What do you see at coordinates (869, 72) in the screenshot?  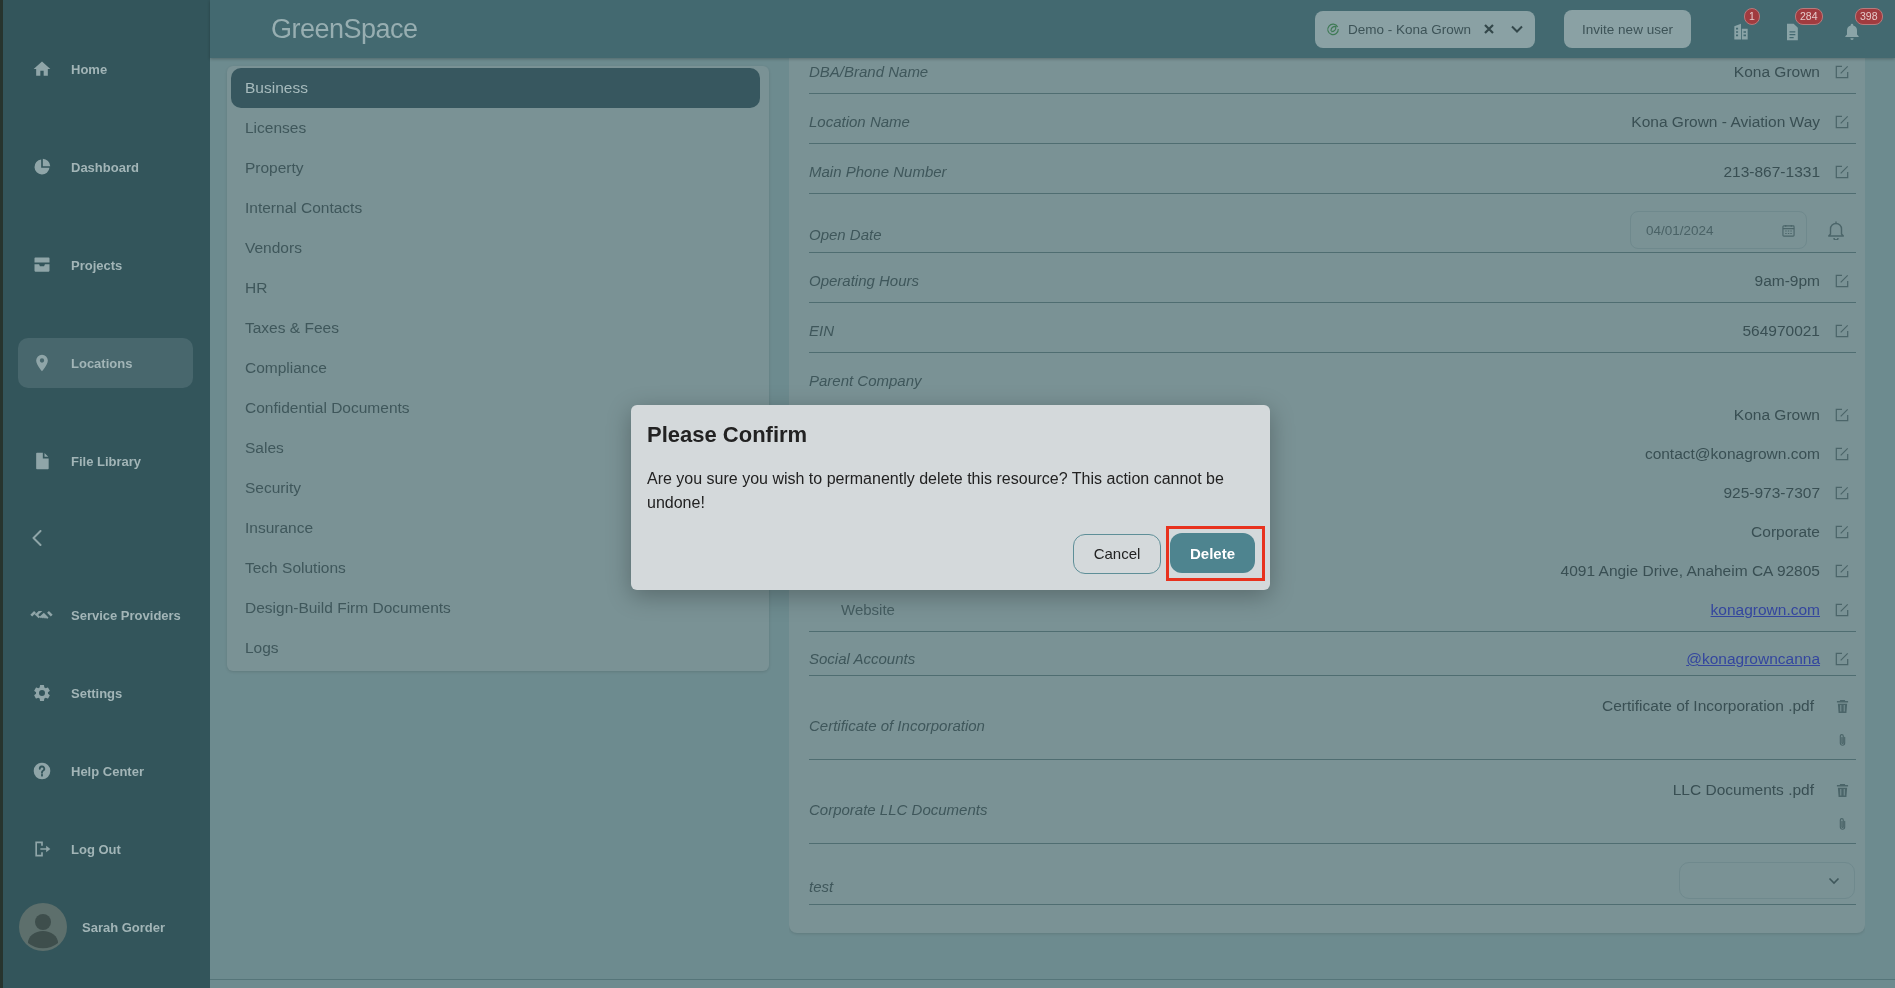 I see `field-label: DBA/Brand Name` at bounding box center [869, 72].